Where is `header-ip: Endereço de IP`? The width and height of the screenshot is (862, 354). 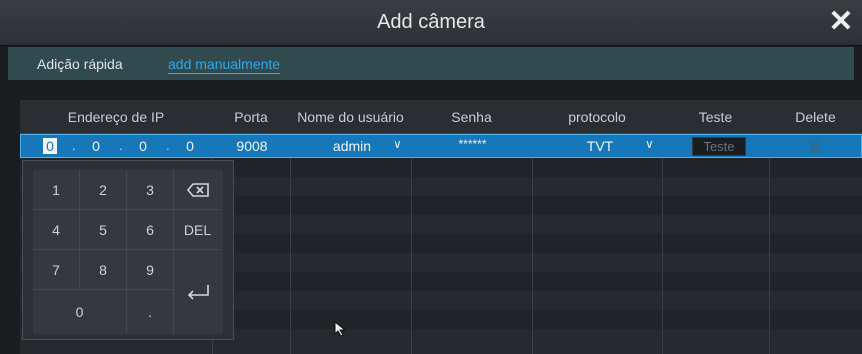 header-ip: Endereço de IP is located at coordinates (116, 117).